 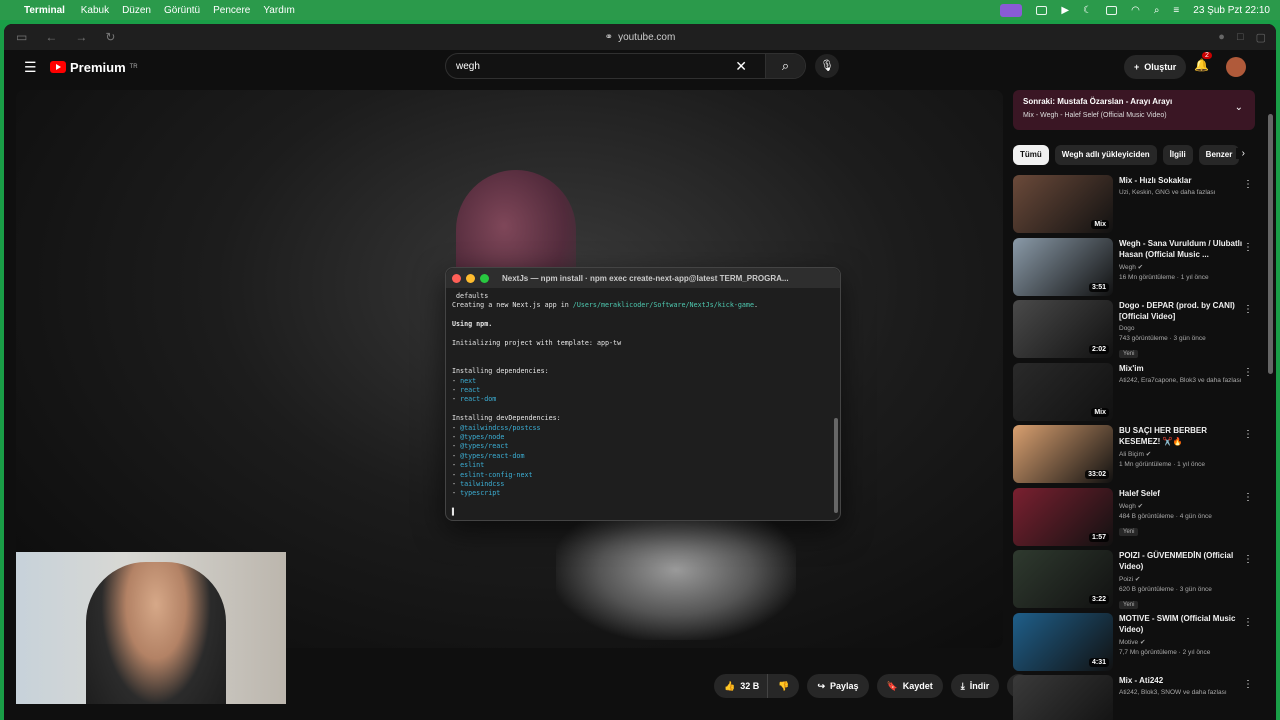 I want to click on terminal-line: - react-dom, so click(x=643, y=399).